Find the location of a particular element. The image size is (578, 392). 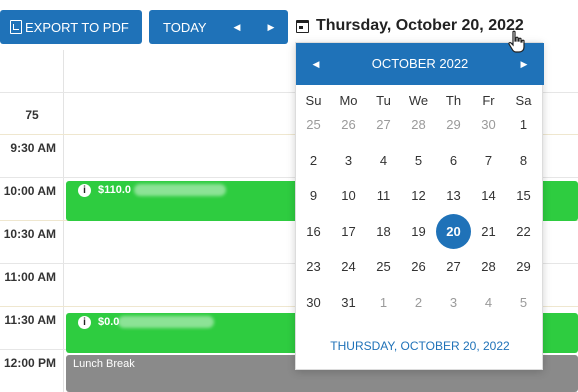

next-day-button: ▶ is located at coordinates (271, 27).